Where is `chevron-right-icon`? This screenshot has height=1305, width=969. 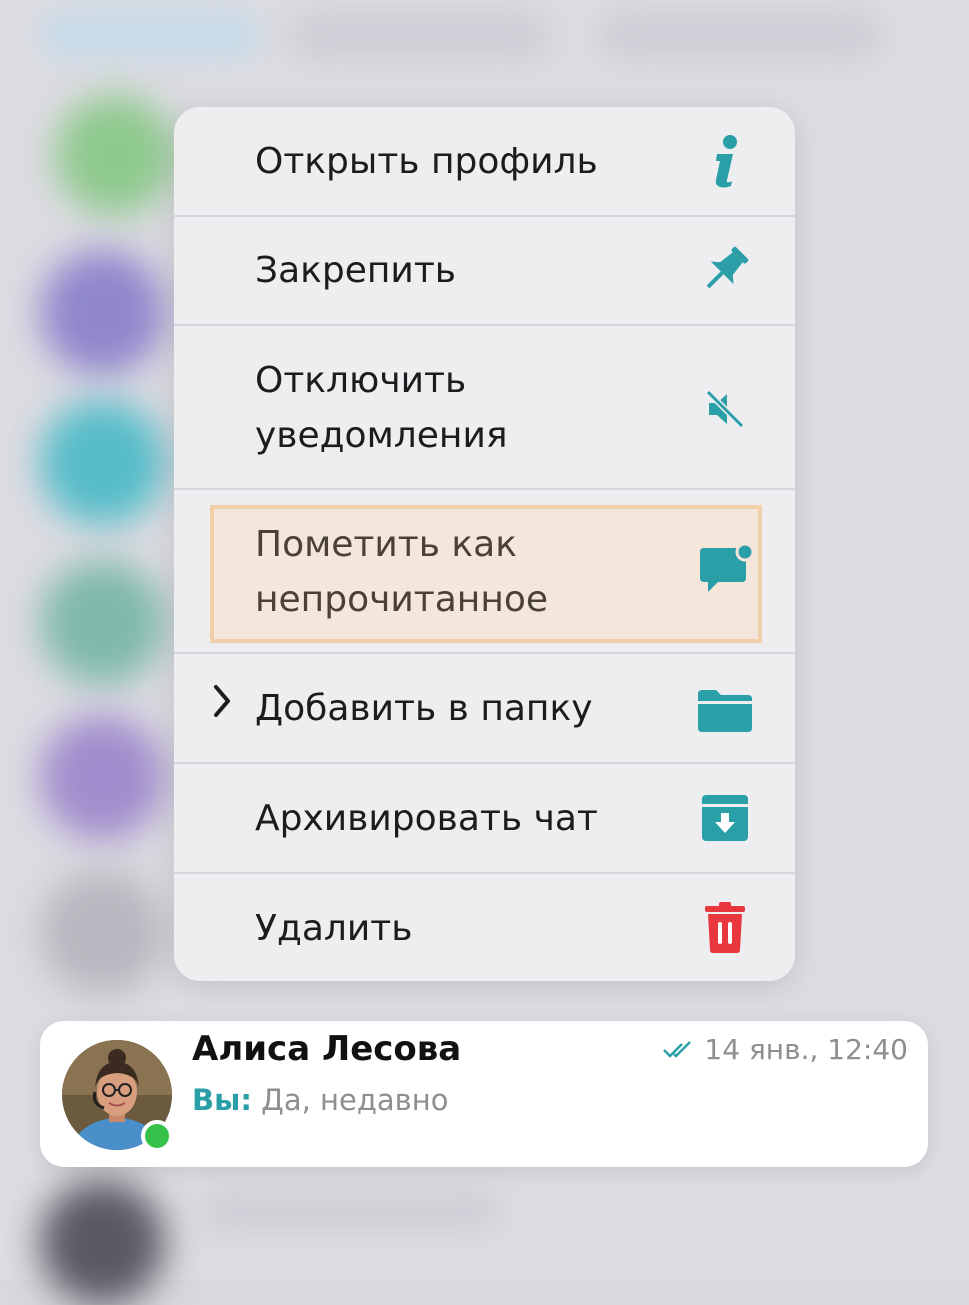 chevron-right-icon is located at coordinates (222, 705).